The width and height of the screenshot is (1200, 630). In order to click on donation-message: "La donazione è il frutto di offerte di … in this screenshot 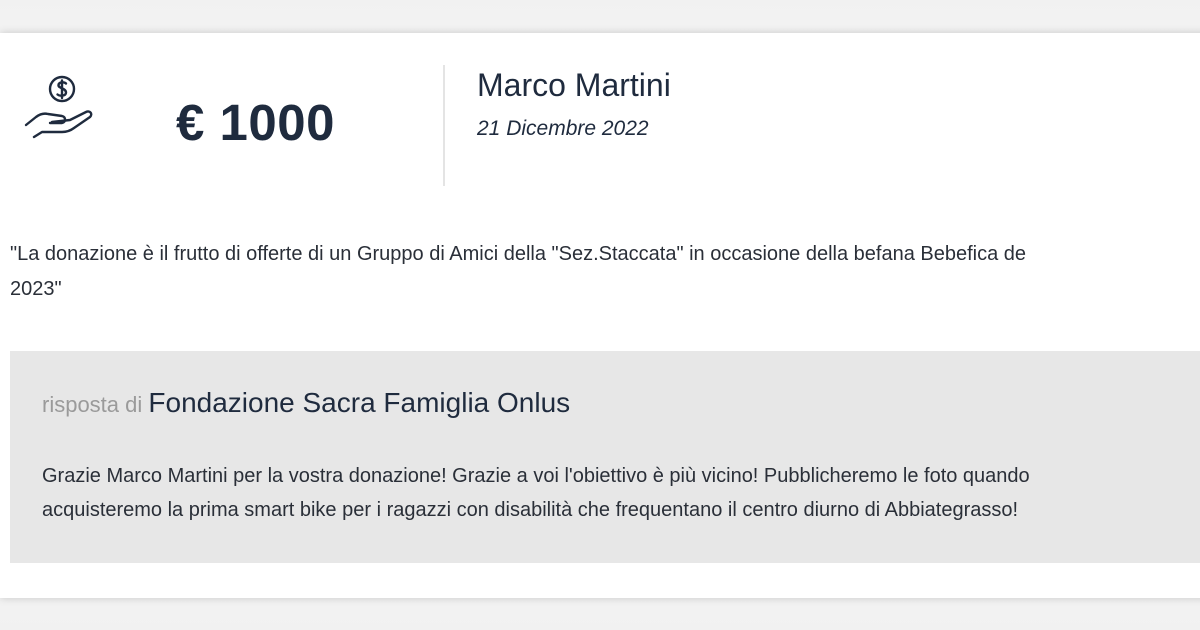, I will do `click(518, 271)`.